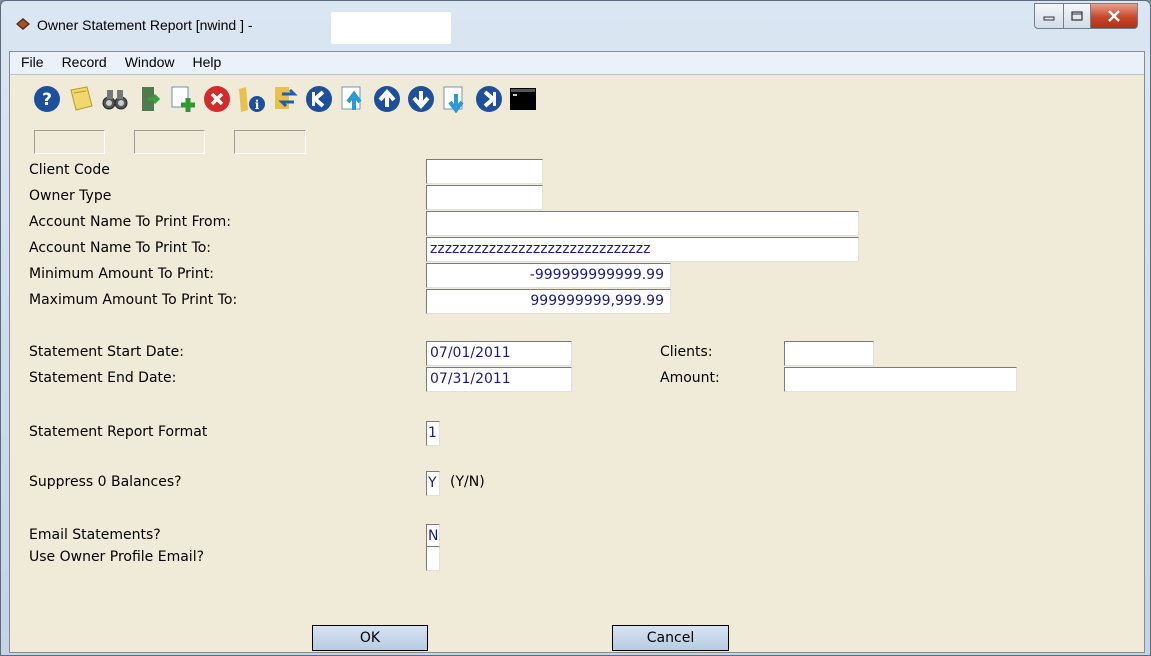  I want to click on ok-button: OK, so click(370, 638).